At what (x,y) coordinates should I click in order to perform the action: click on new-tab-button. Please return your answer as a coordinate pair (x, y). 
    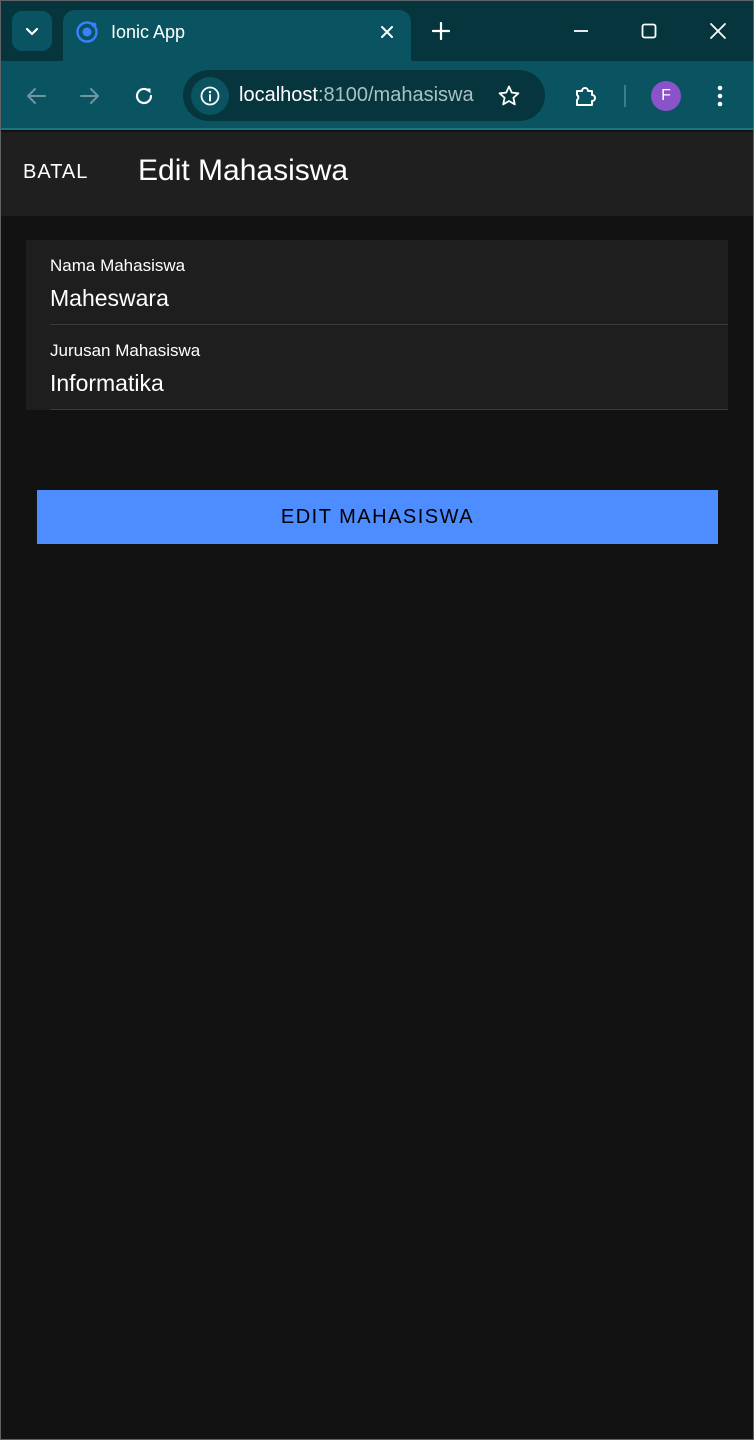
    Looking at the image, I should click on (441, 31).